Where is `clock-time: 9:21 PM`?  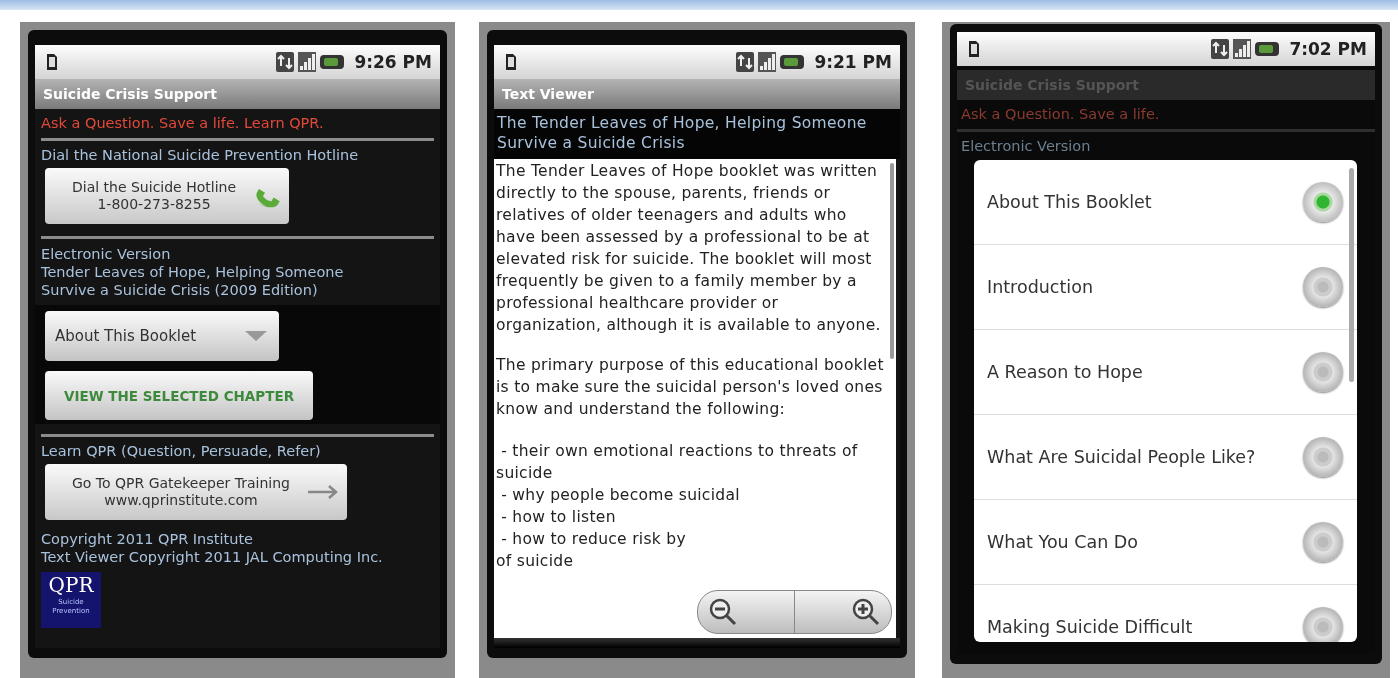 clock-time: 9:21 PM is located at coordinates (853, 62).